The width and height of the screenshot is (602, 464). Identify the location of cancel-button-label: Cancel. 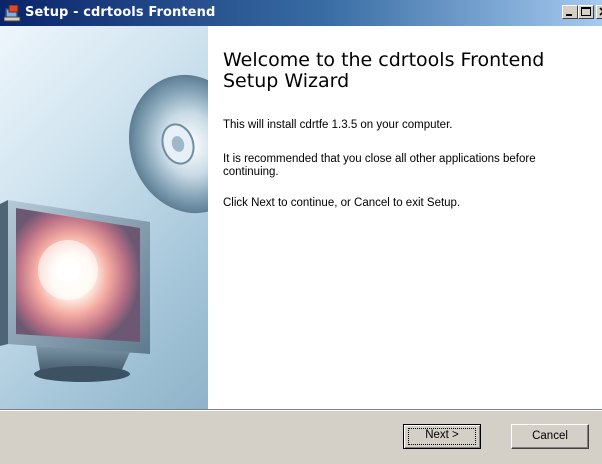
(550, 436).